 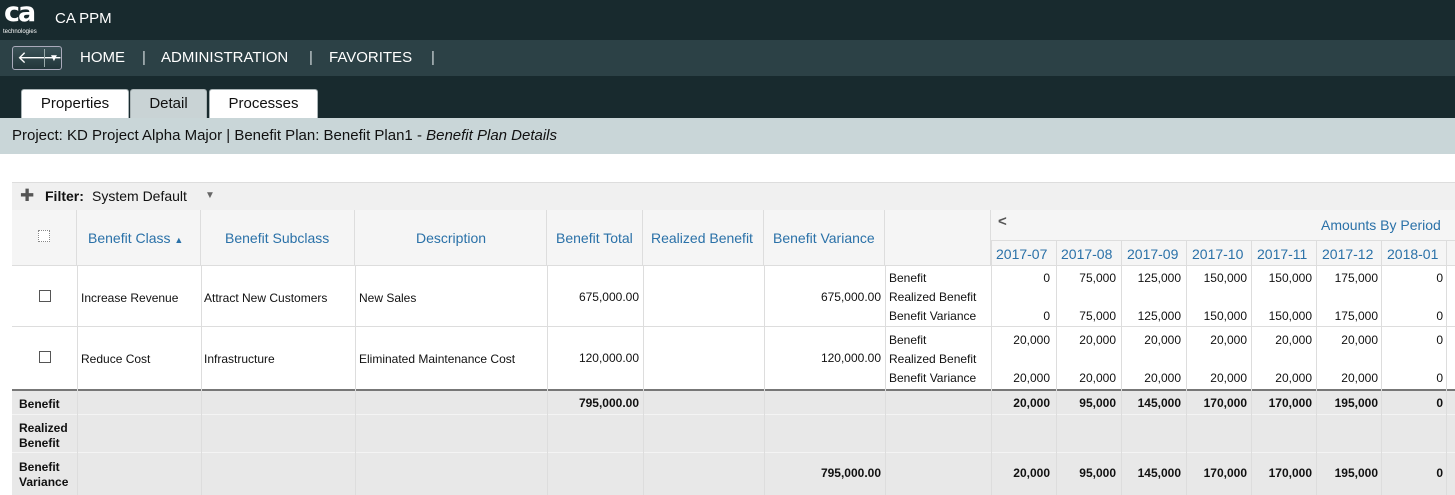 I want to click on chevron-left-icon: <, so click(x=1002, y=221).